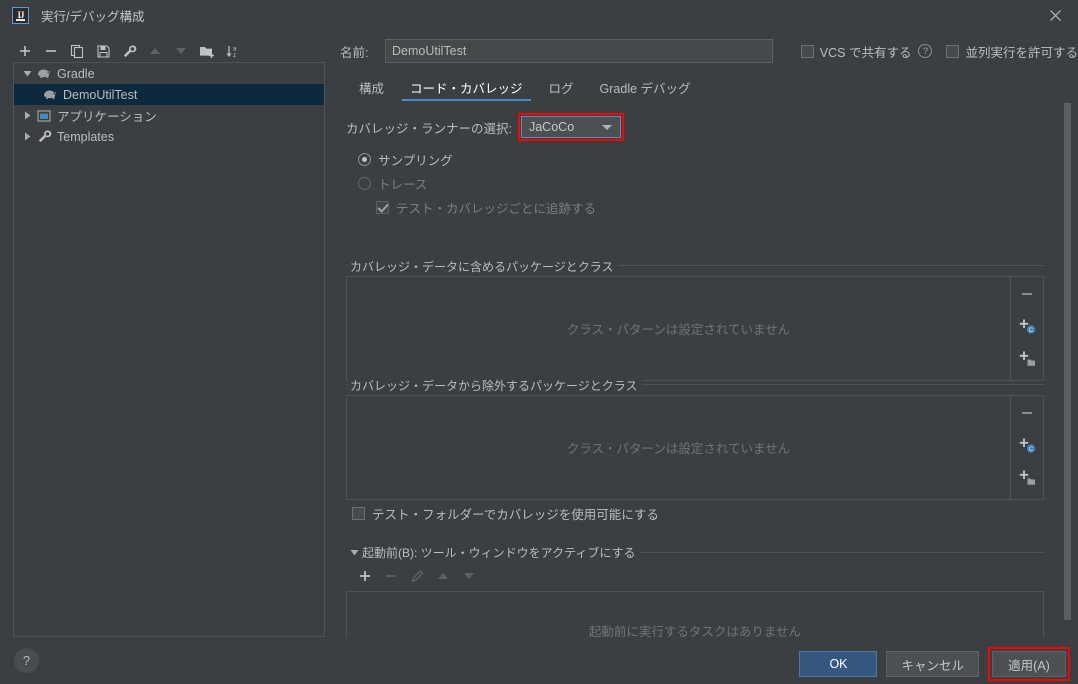  I want to click on apply-button-highlight: 適用(A), so click(1029, 664).